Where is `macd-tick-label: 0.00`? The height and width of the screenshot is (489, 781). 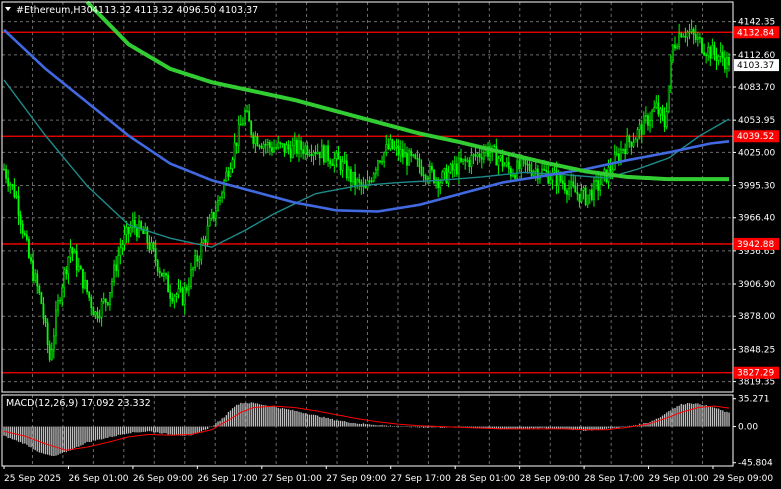
macd-tick-label: 0.00 is located at coordinates (748, 428).